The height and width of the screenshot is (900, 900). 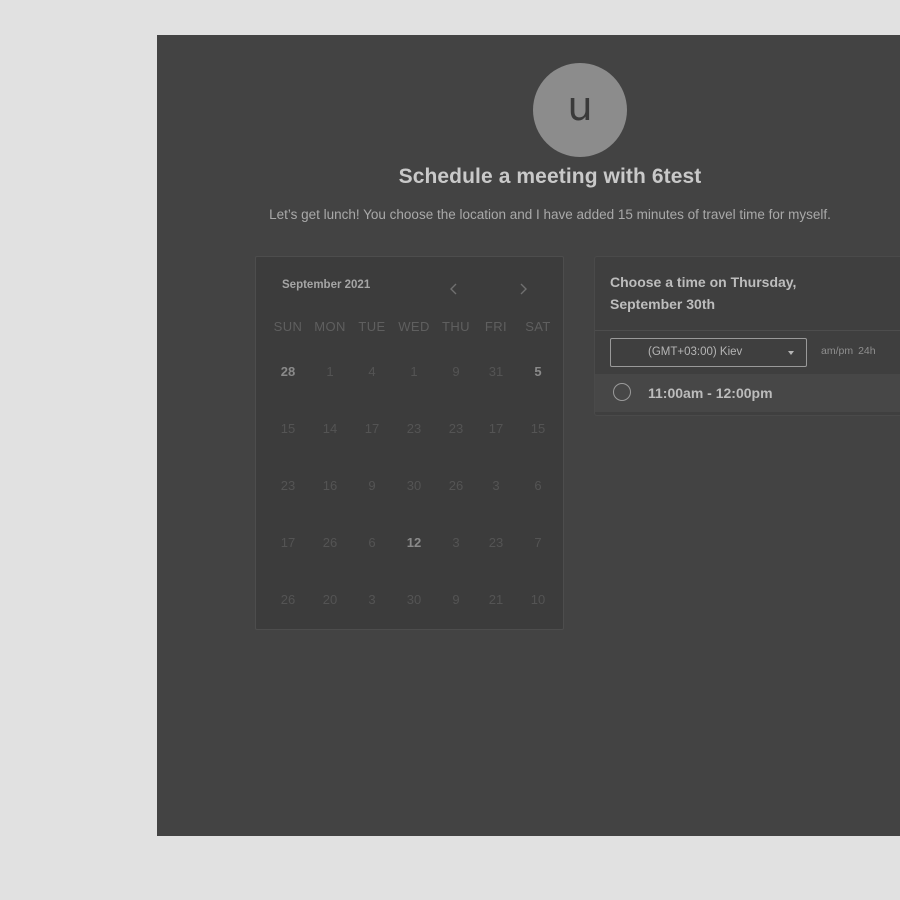 What do you see at coordinates (747, 330) in the screenshot?
I see `divider` at bounding box center [747, 330].